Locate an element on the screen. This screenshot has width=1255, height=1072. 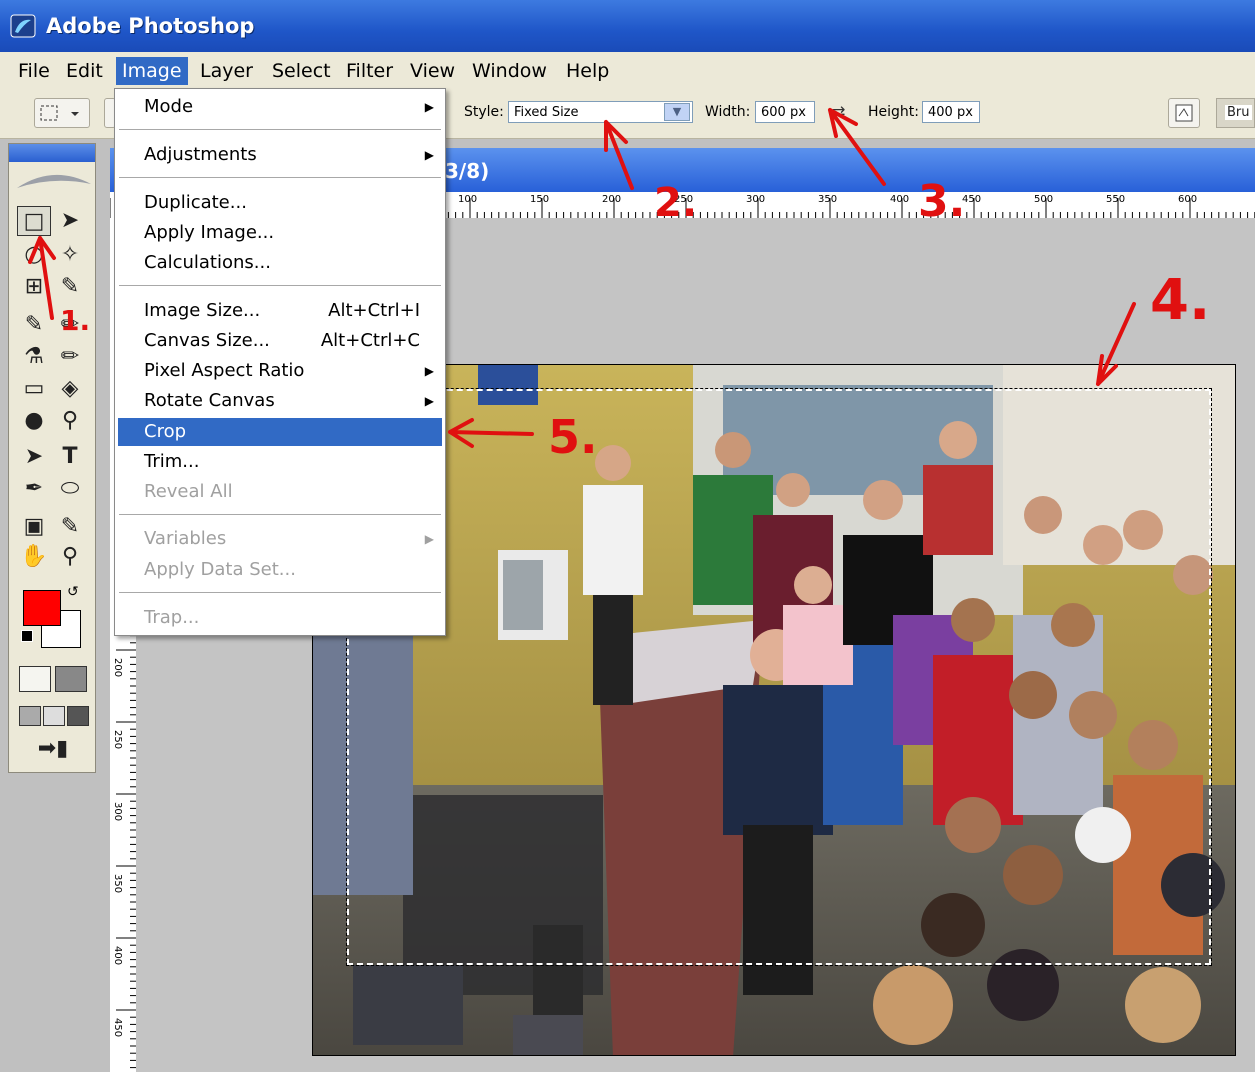
path-selection-tool-icon: ➤ is located at coordinates (34, 457).